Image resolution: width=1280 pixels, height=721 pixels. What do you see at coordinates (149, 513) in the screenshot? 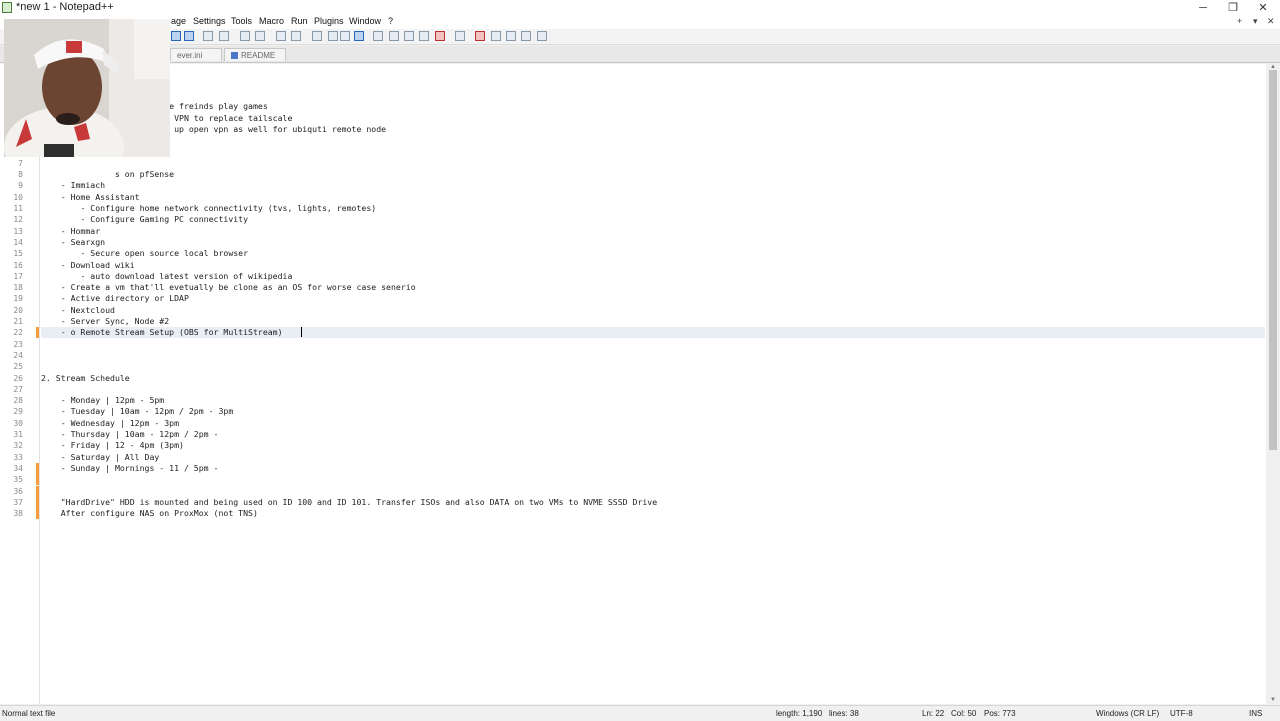
I see `editor-line-text: After configure NAS on ProxMox (not TNS)` at bounding box center [149, 513].